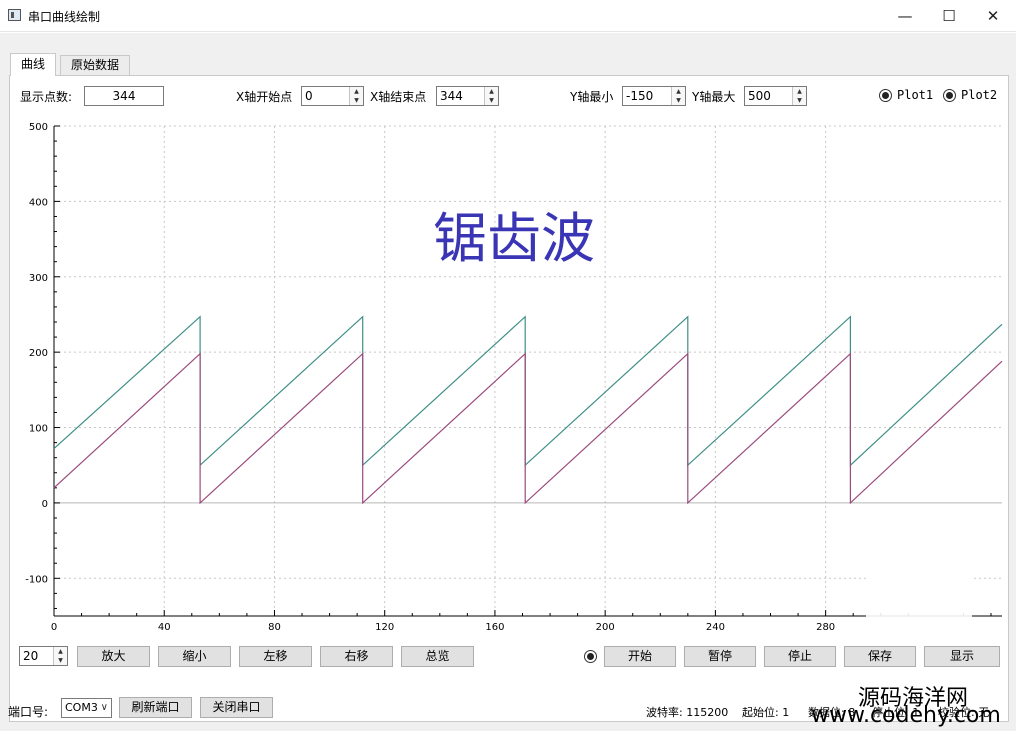  I want to click on port-label: 端口号:, so click(28, 712).